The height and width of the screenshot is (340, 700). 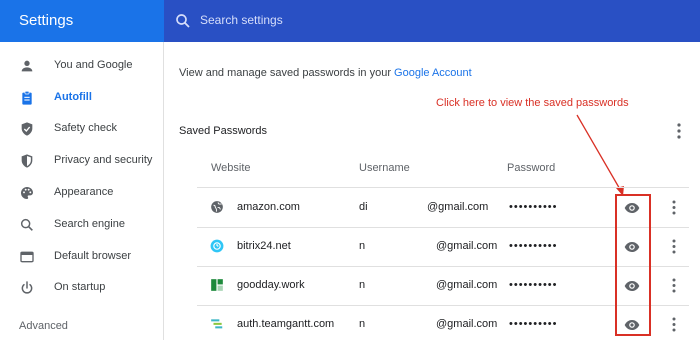 I want to click on title-area: Settings, so click(x=82, y=21).